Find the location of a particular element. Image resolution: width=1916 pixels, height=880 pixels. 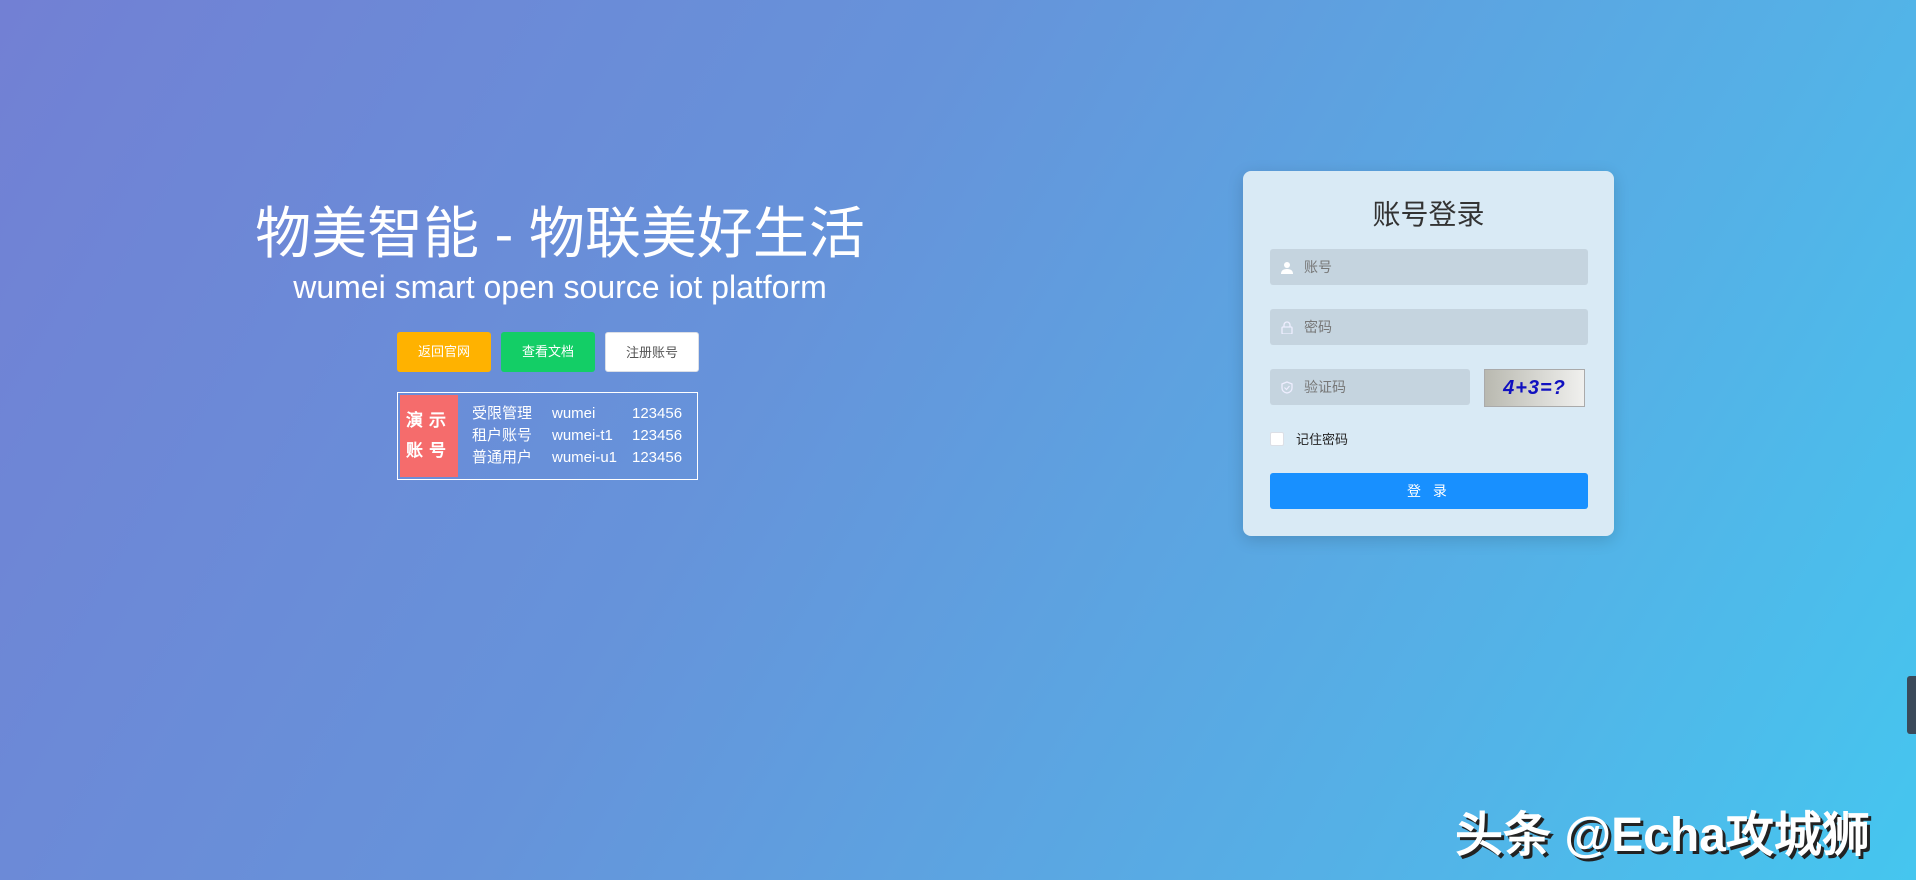

remember-checkbox is located at coordinates (1277, 438).